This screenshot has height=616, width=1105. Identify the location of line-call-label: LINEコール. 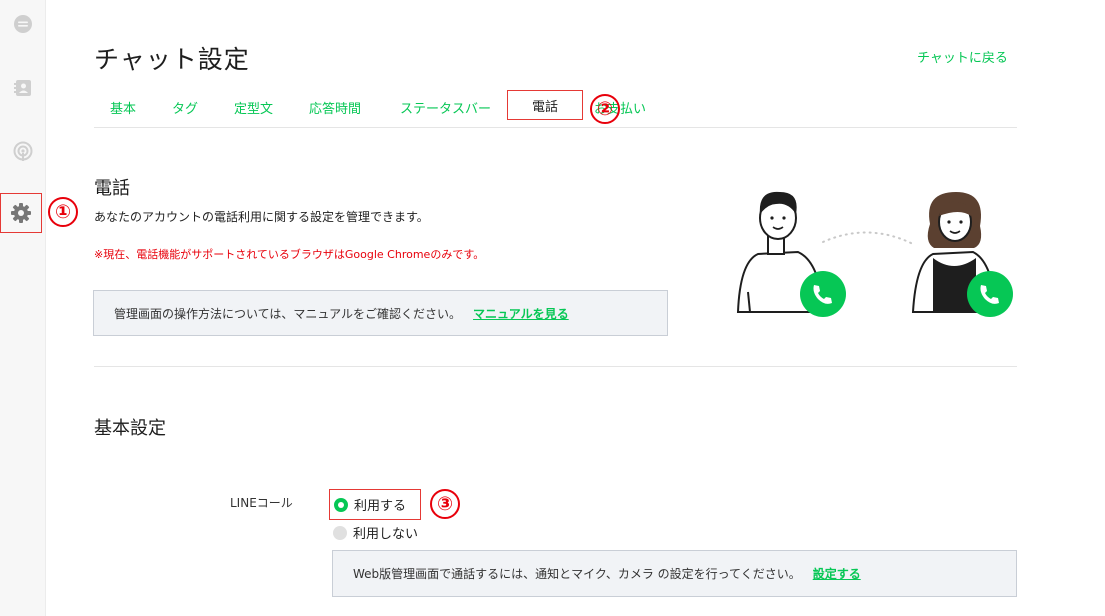
(261, 503).